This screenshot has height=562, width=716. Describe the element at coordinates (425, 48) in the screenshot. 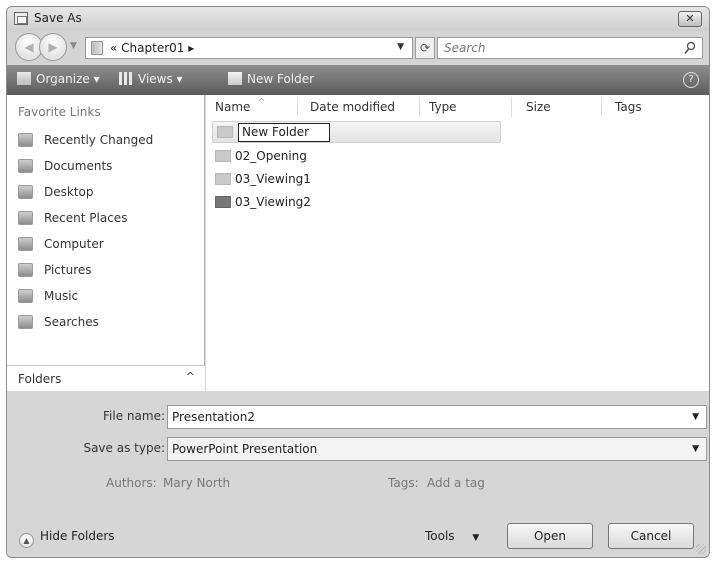

I see `refresh-button: ⟳` at that location.